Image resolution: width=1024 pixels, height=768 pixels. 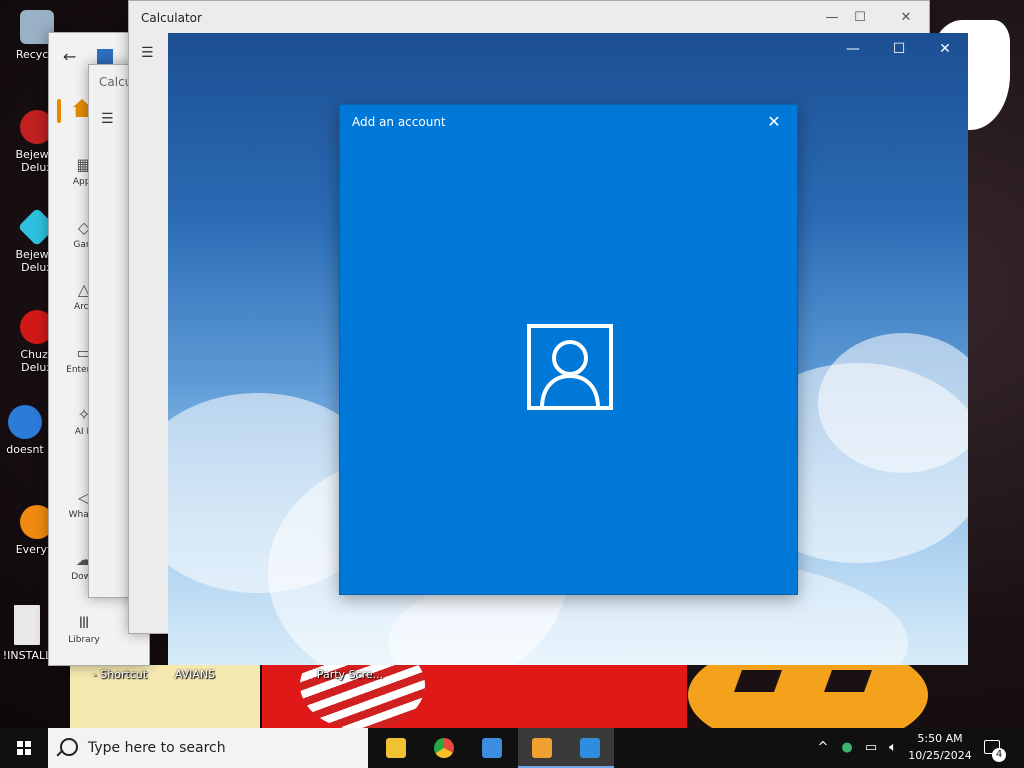 I want to click on nav-item-library: Ⅲ Library, so click(x=84, y=629).